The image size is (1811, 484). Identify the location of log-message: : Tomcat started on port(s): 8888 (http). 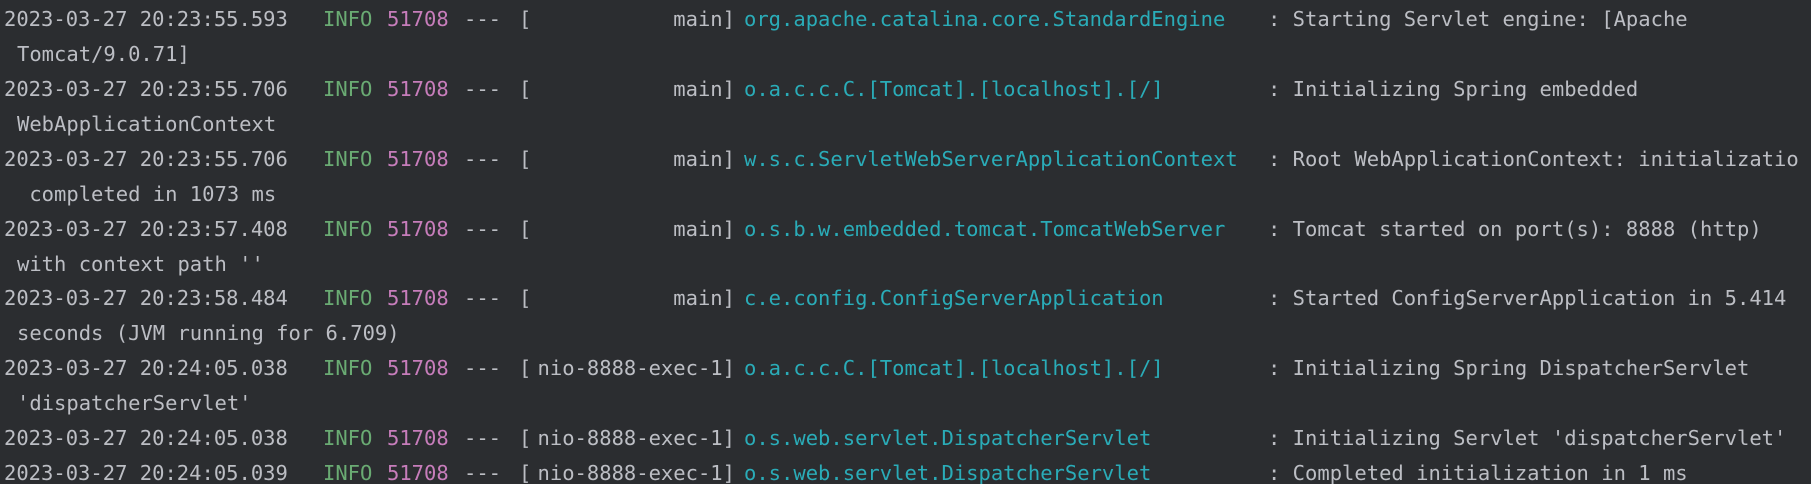
(1515, 229).